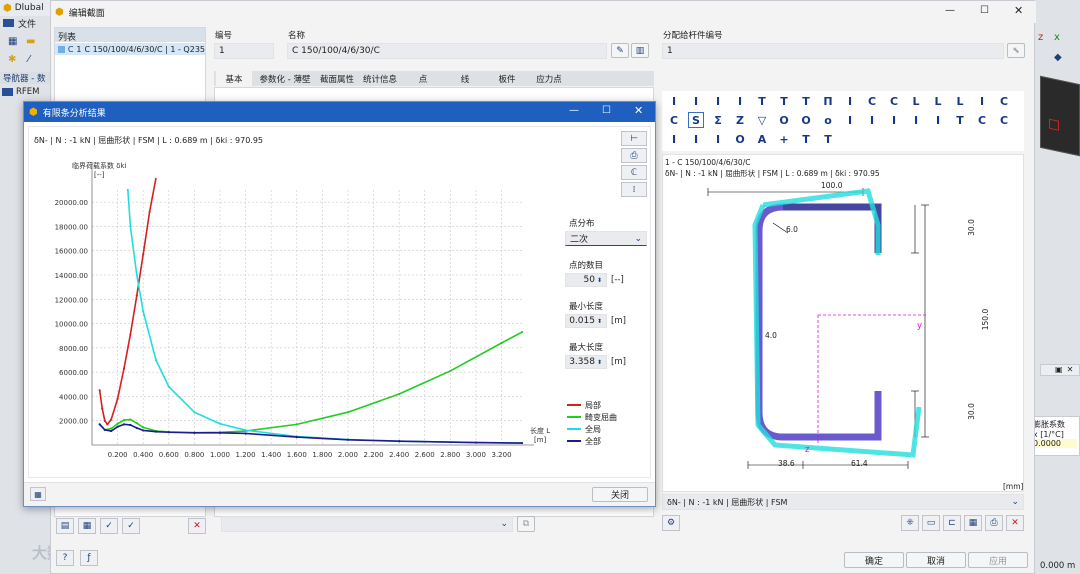 This screenshot has width=1080, height=574. I want to click on new-icon: ▦, so click(12, 41).